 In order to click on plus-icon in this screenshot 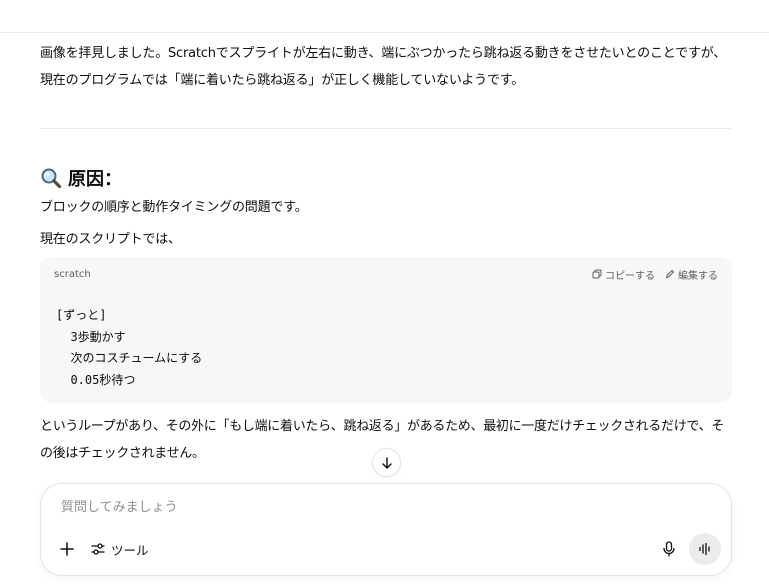, I will do `click(67, 549)`.